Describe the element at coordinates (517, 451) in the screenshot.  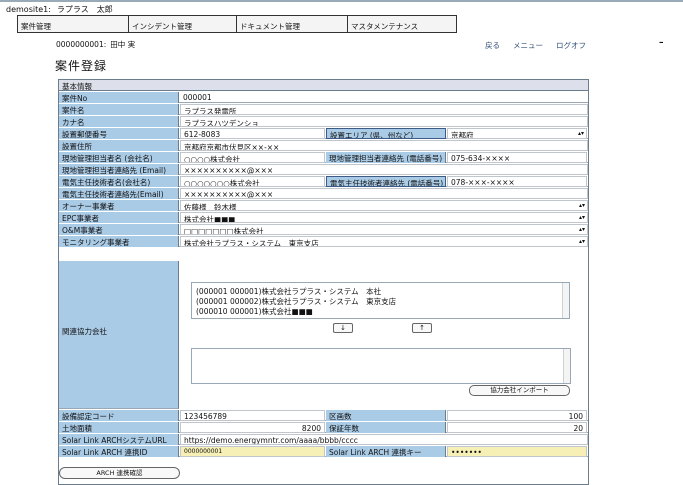
I see `arch-key-input: •••••••` at that location.